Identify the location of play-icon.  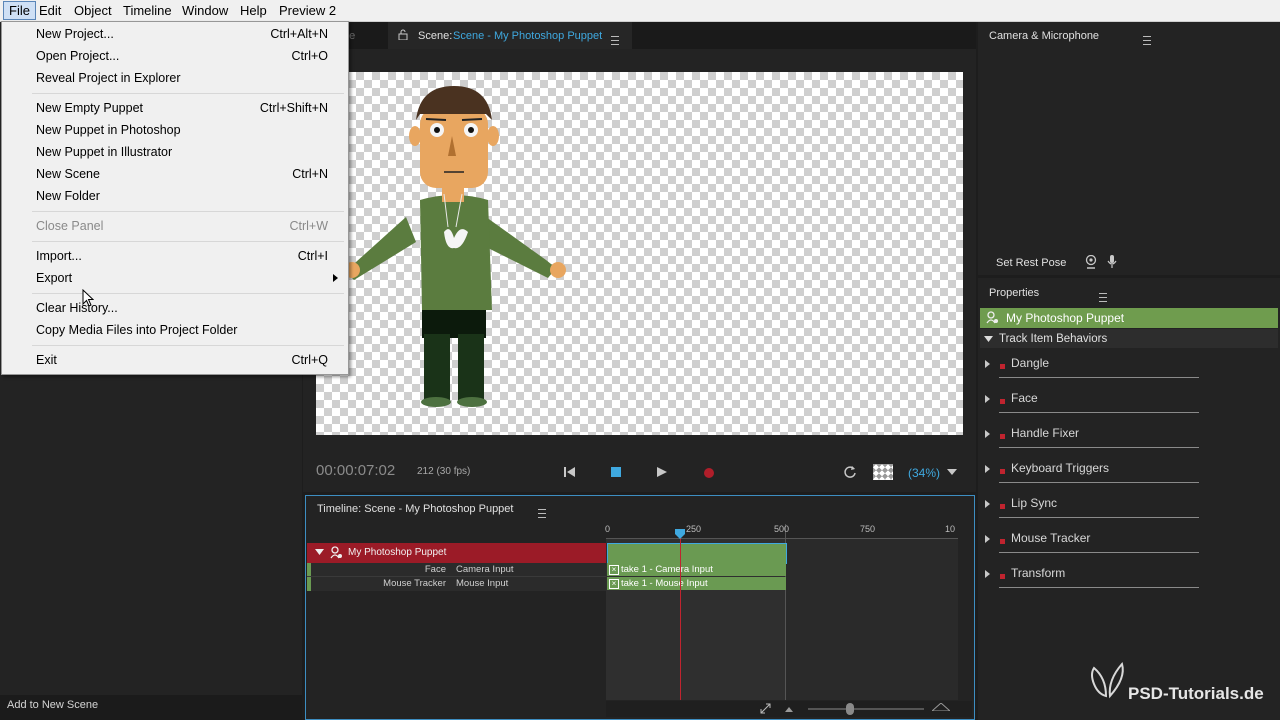
(662, 472).